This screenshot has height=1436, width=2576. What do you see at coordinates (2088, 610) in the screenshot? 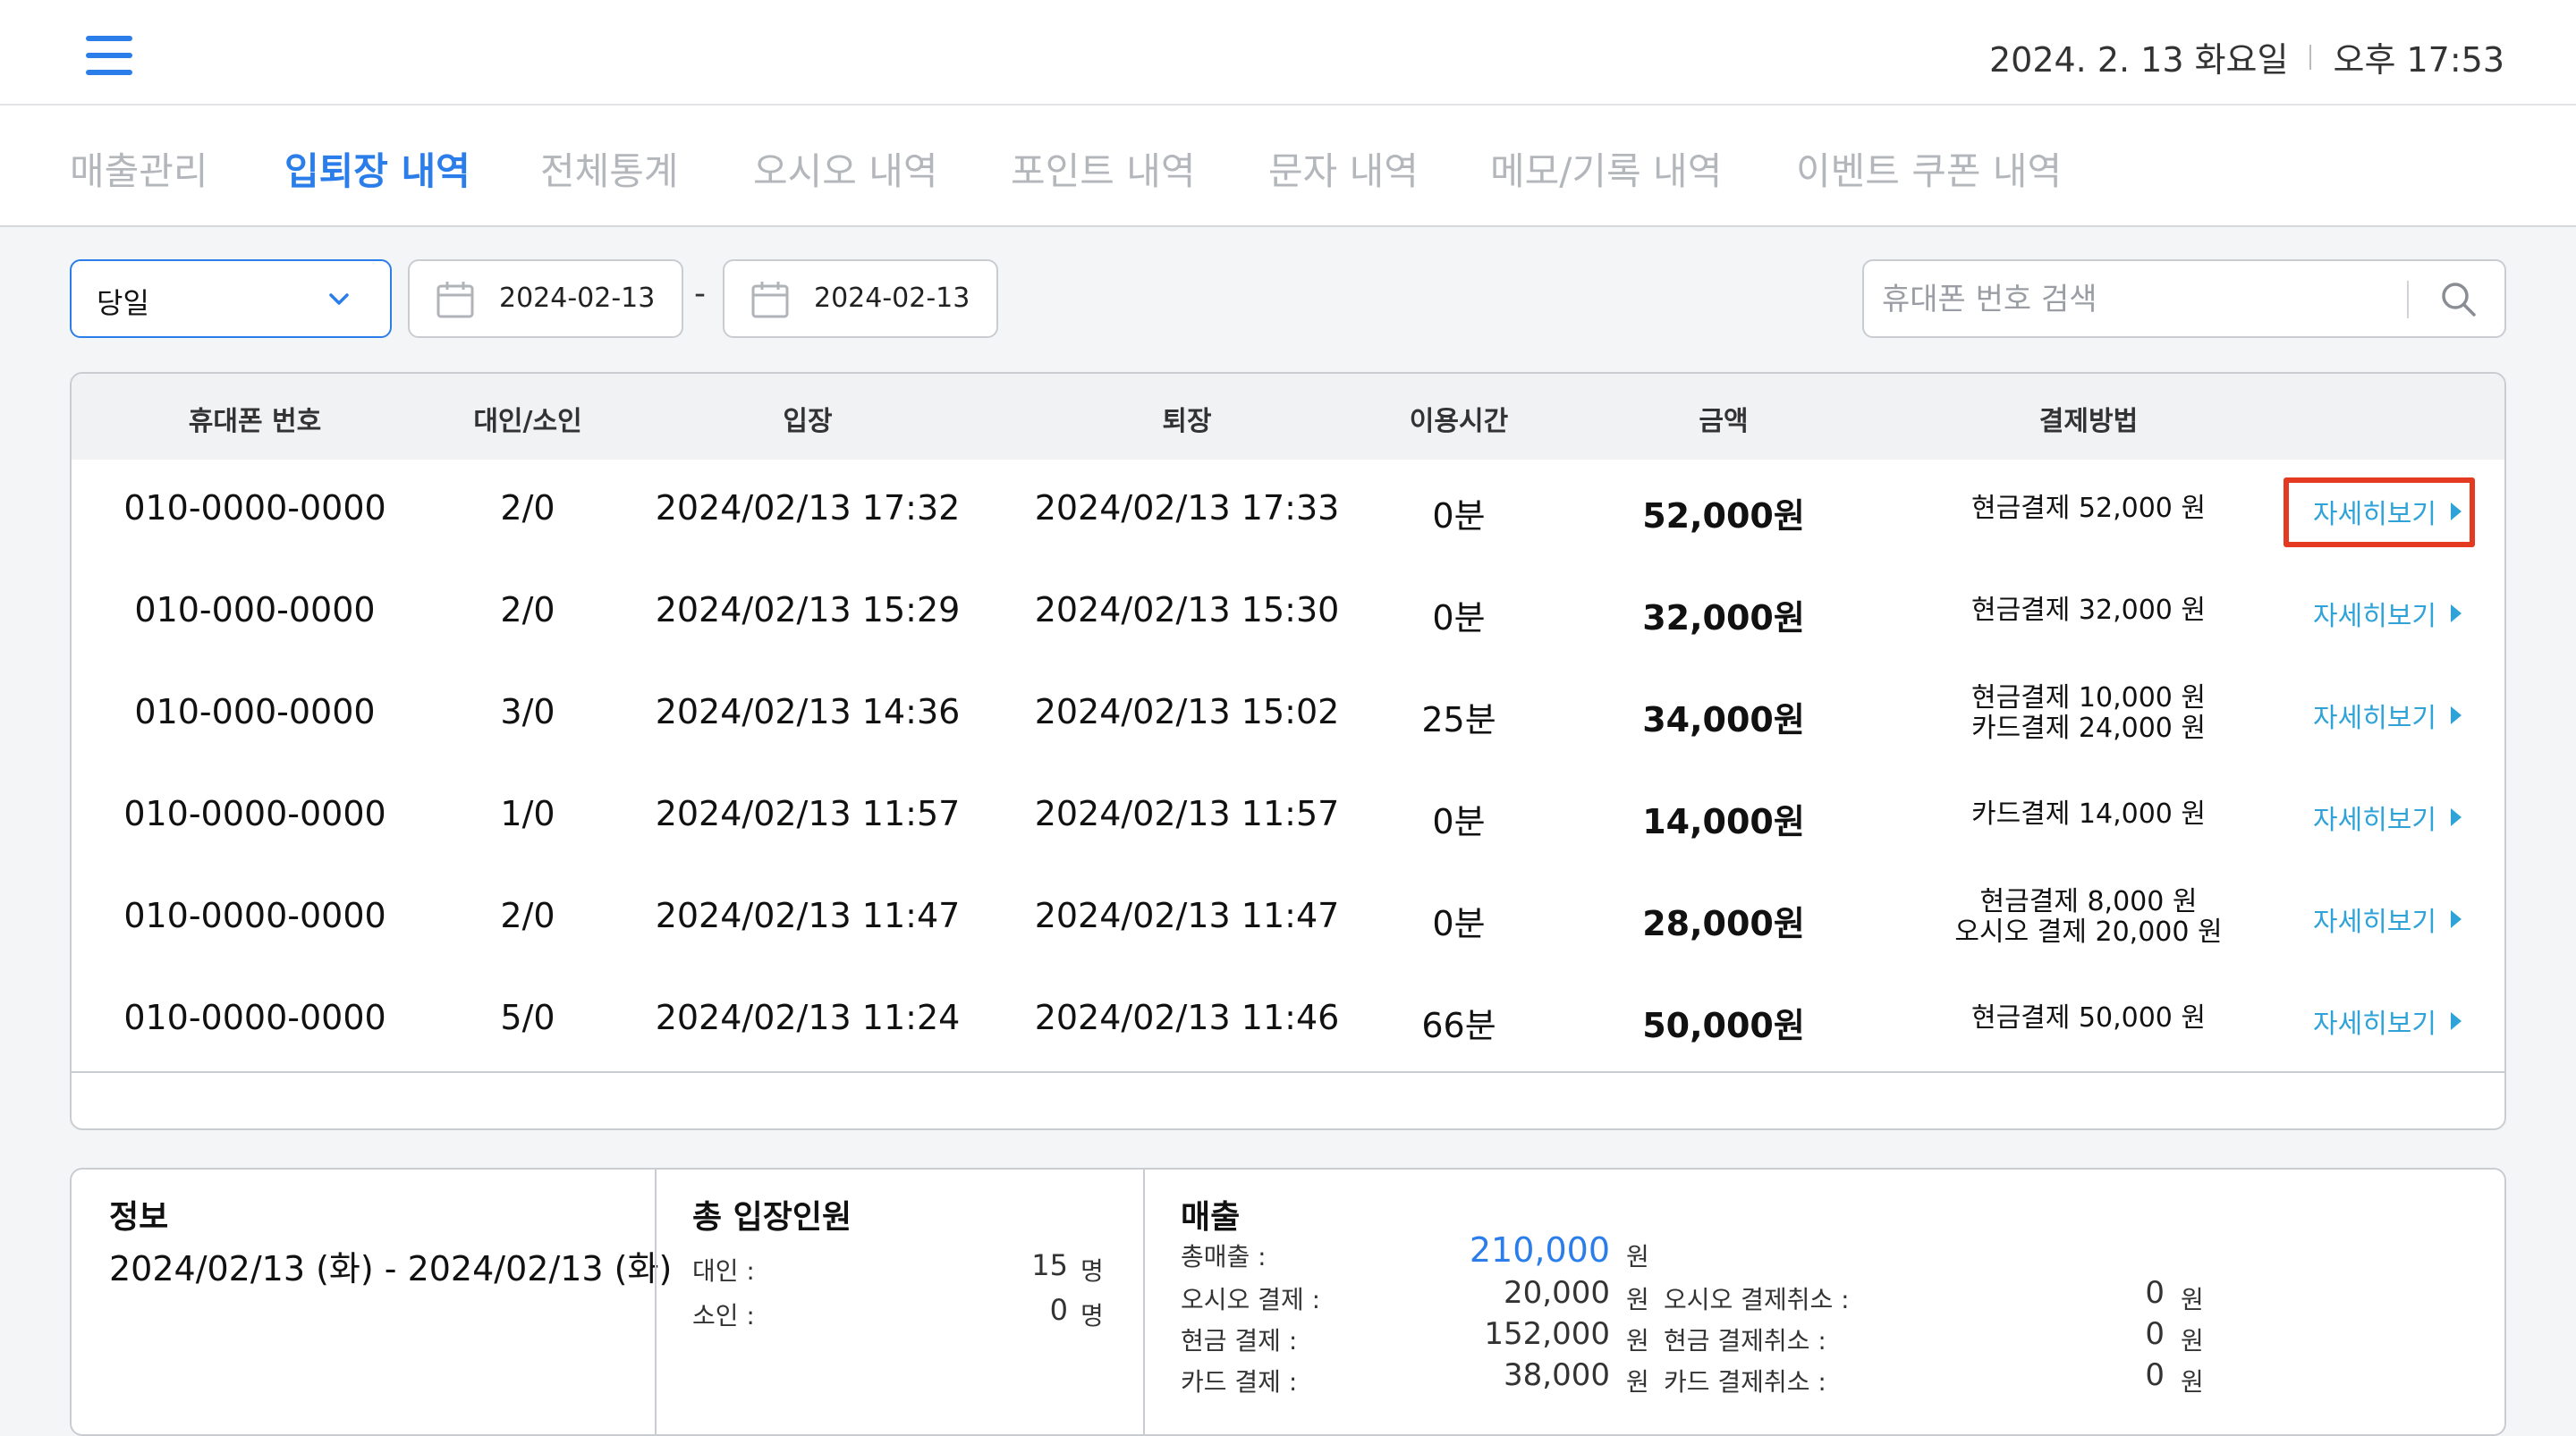
I see `payment-line: 현금결제 32,000 원` at bounding box center [2088, 610].